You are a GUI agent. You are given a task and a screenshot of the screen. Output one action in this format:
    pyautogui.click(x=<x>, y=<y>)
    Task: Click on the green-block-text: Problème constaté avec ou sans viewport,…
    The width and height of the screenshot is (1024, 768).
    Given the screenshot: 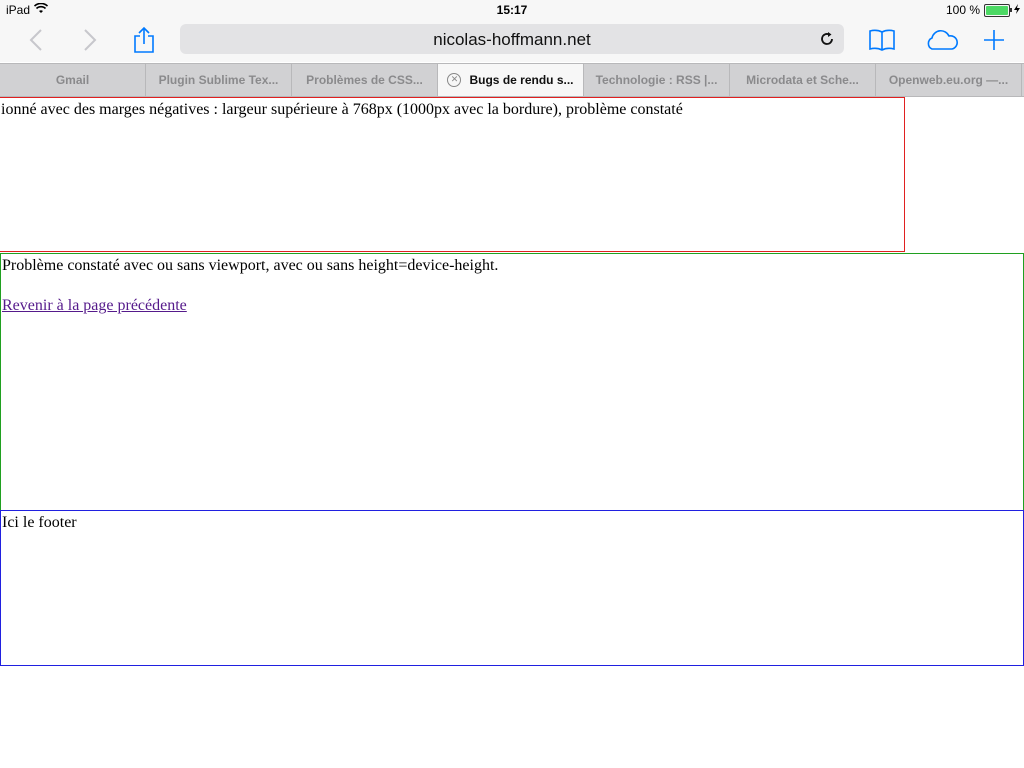 What is the action you would take?
    pyautogui.click(x=250, y=265)
    